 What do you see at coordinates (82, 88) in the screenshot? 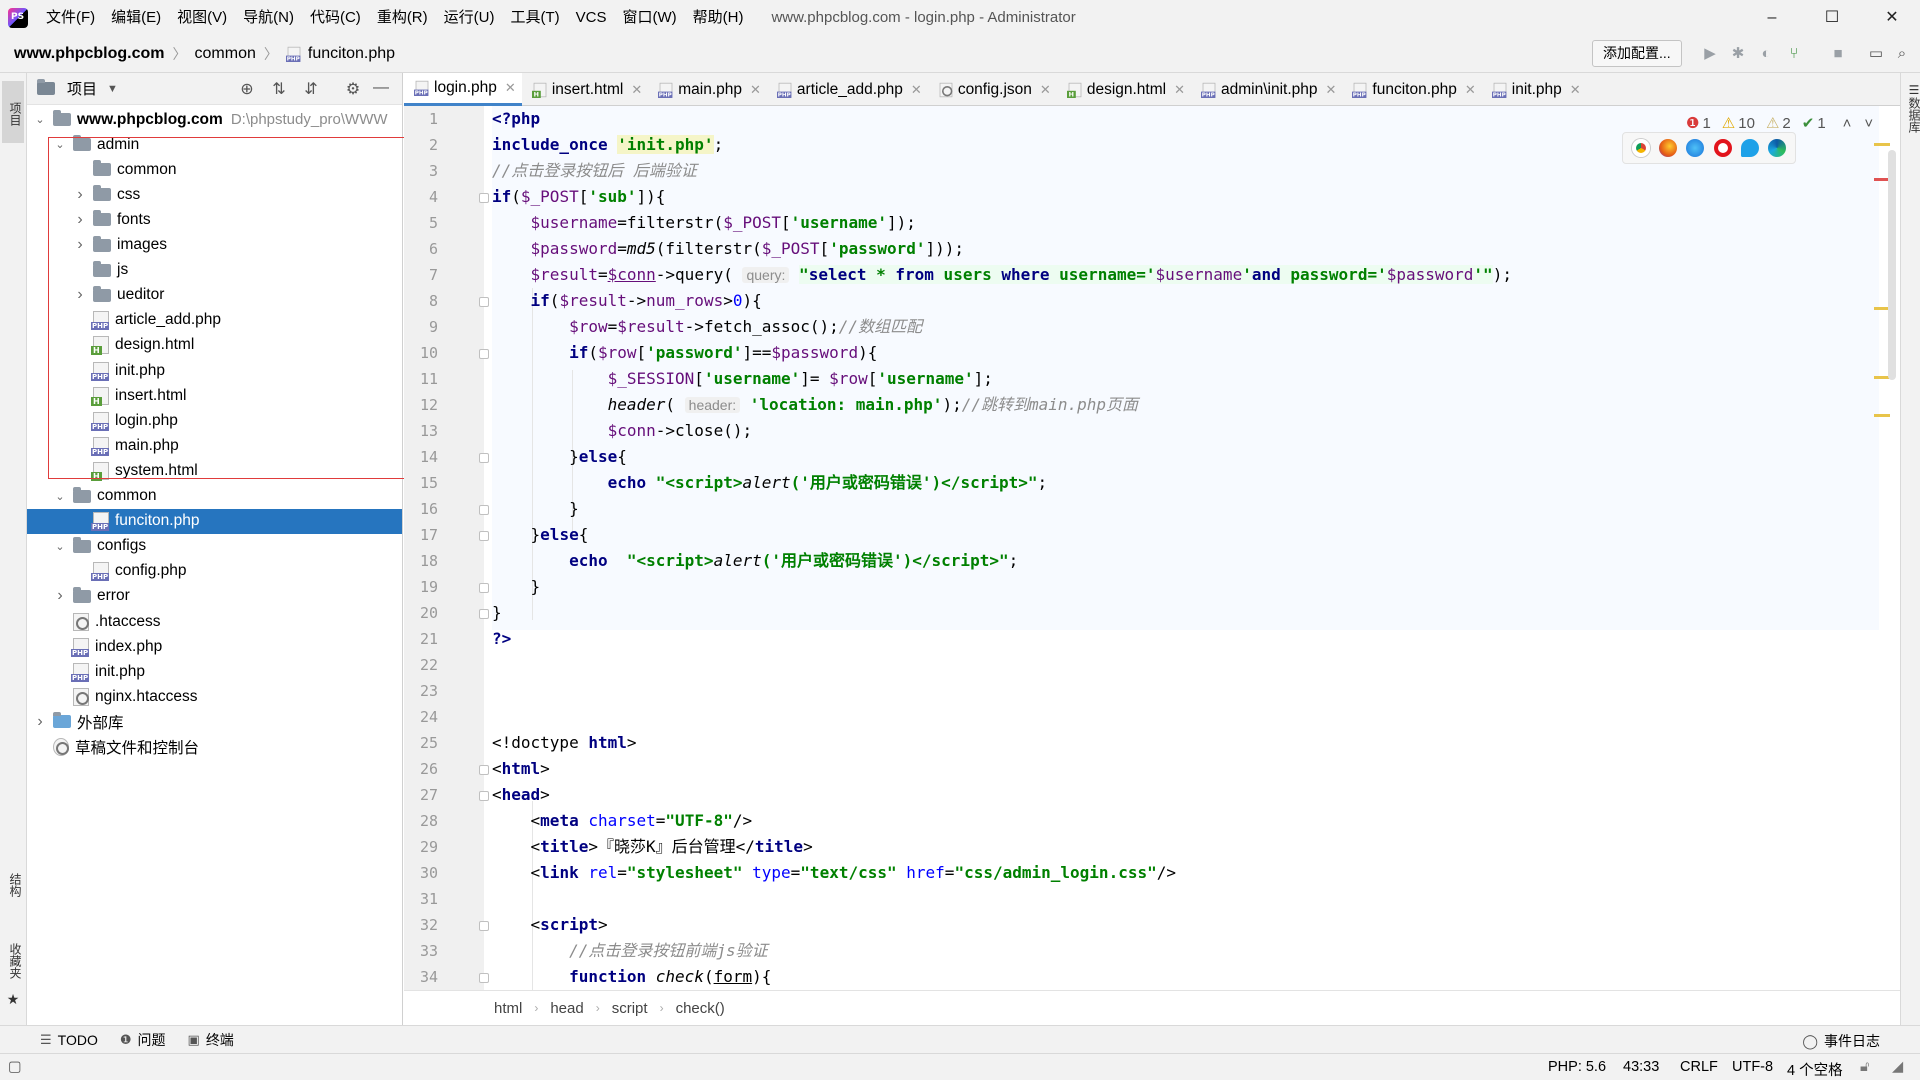
I see `project-panel-title: 项目` at bounding box center [82, 88].